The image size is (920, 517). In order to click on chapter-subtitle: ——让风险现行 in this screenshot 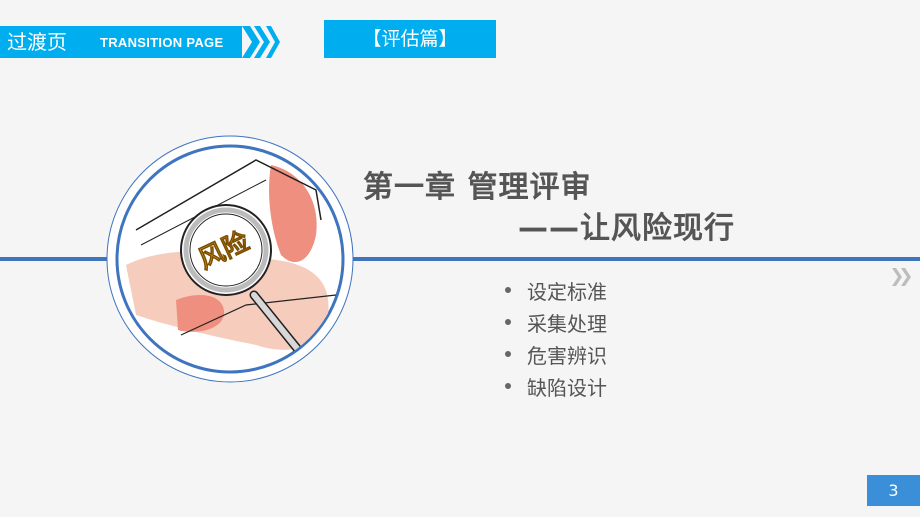, I will do `click(626, 228)`.